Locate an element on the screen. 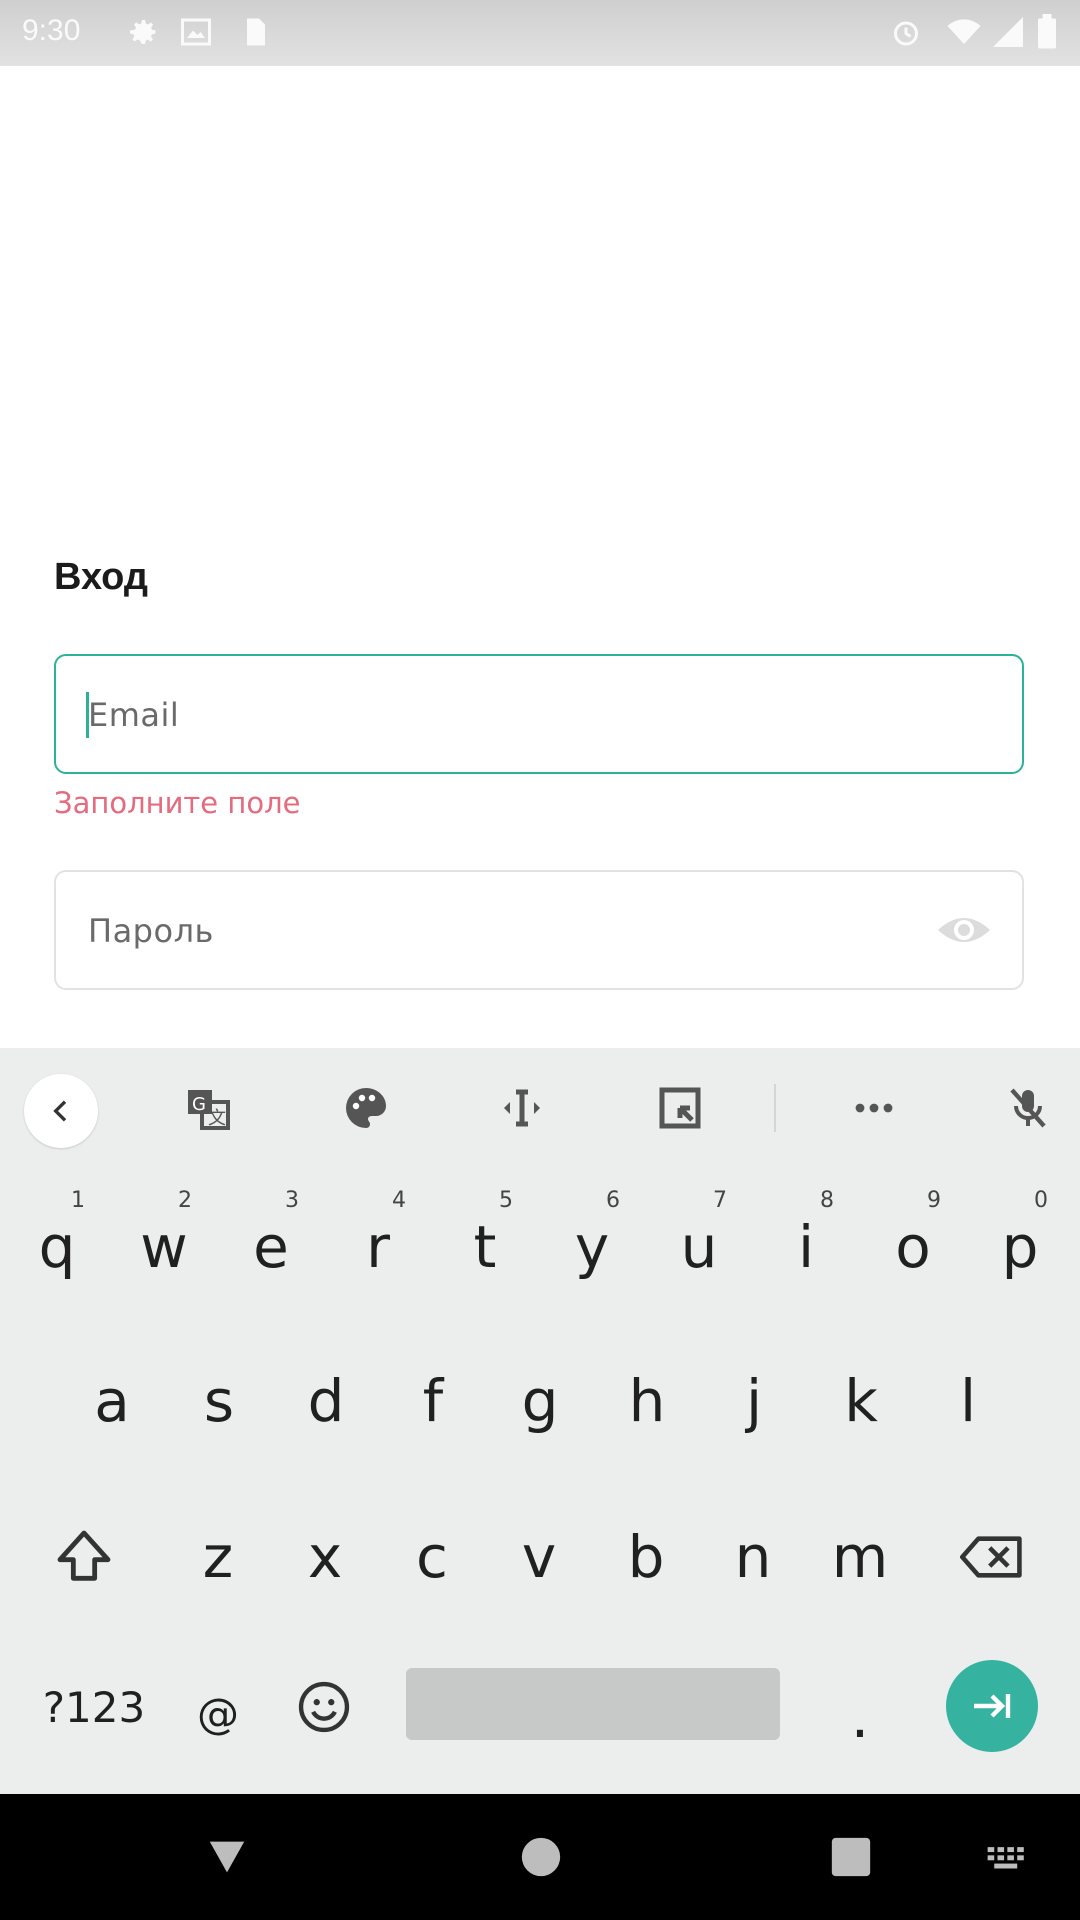  status-bar: 9:30 is located at coordinates (540, 33).